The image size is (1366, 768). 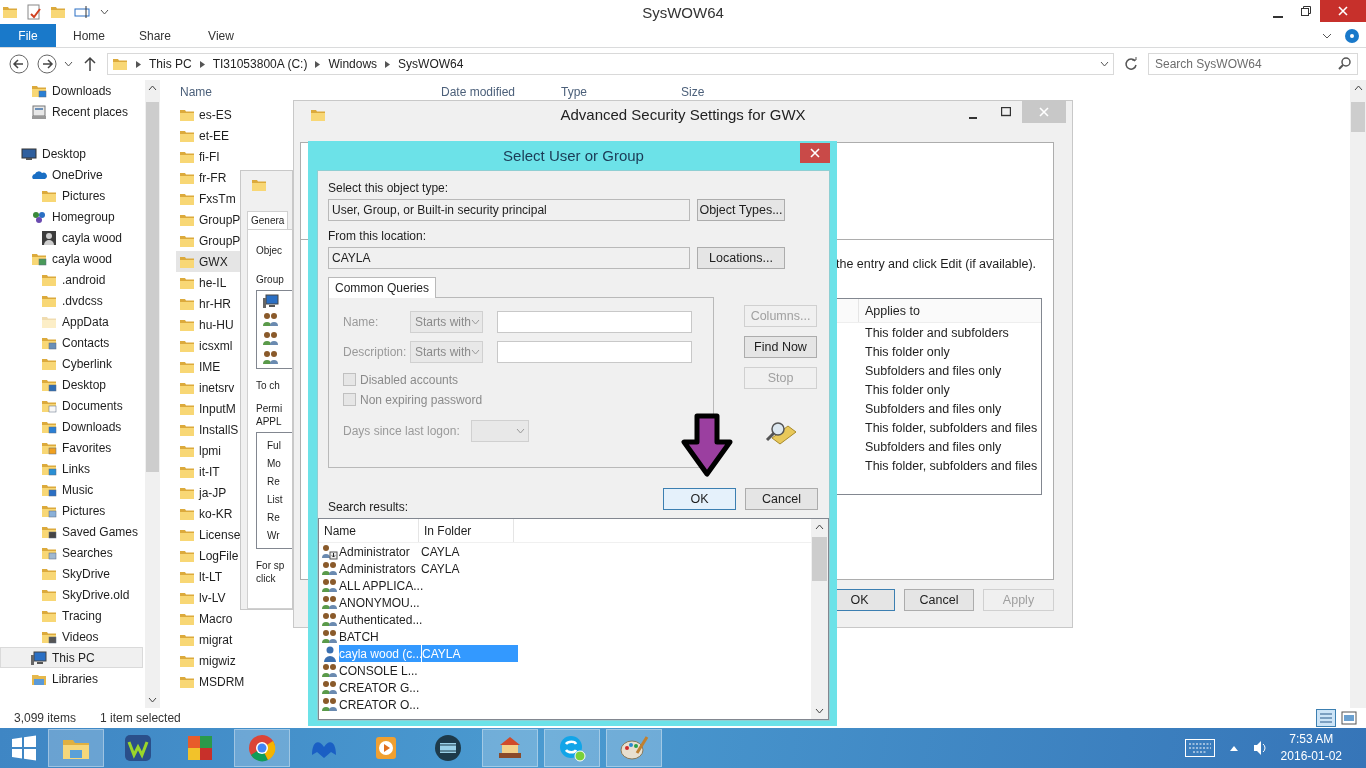 What do you see at coordinates (71, 111) in the screenshot?
I see `nav-item: Recent places` at bounding box center [71, 111].